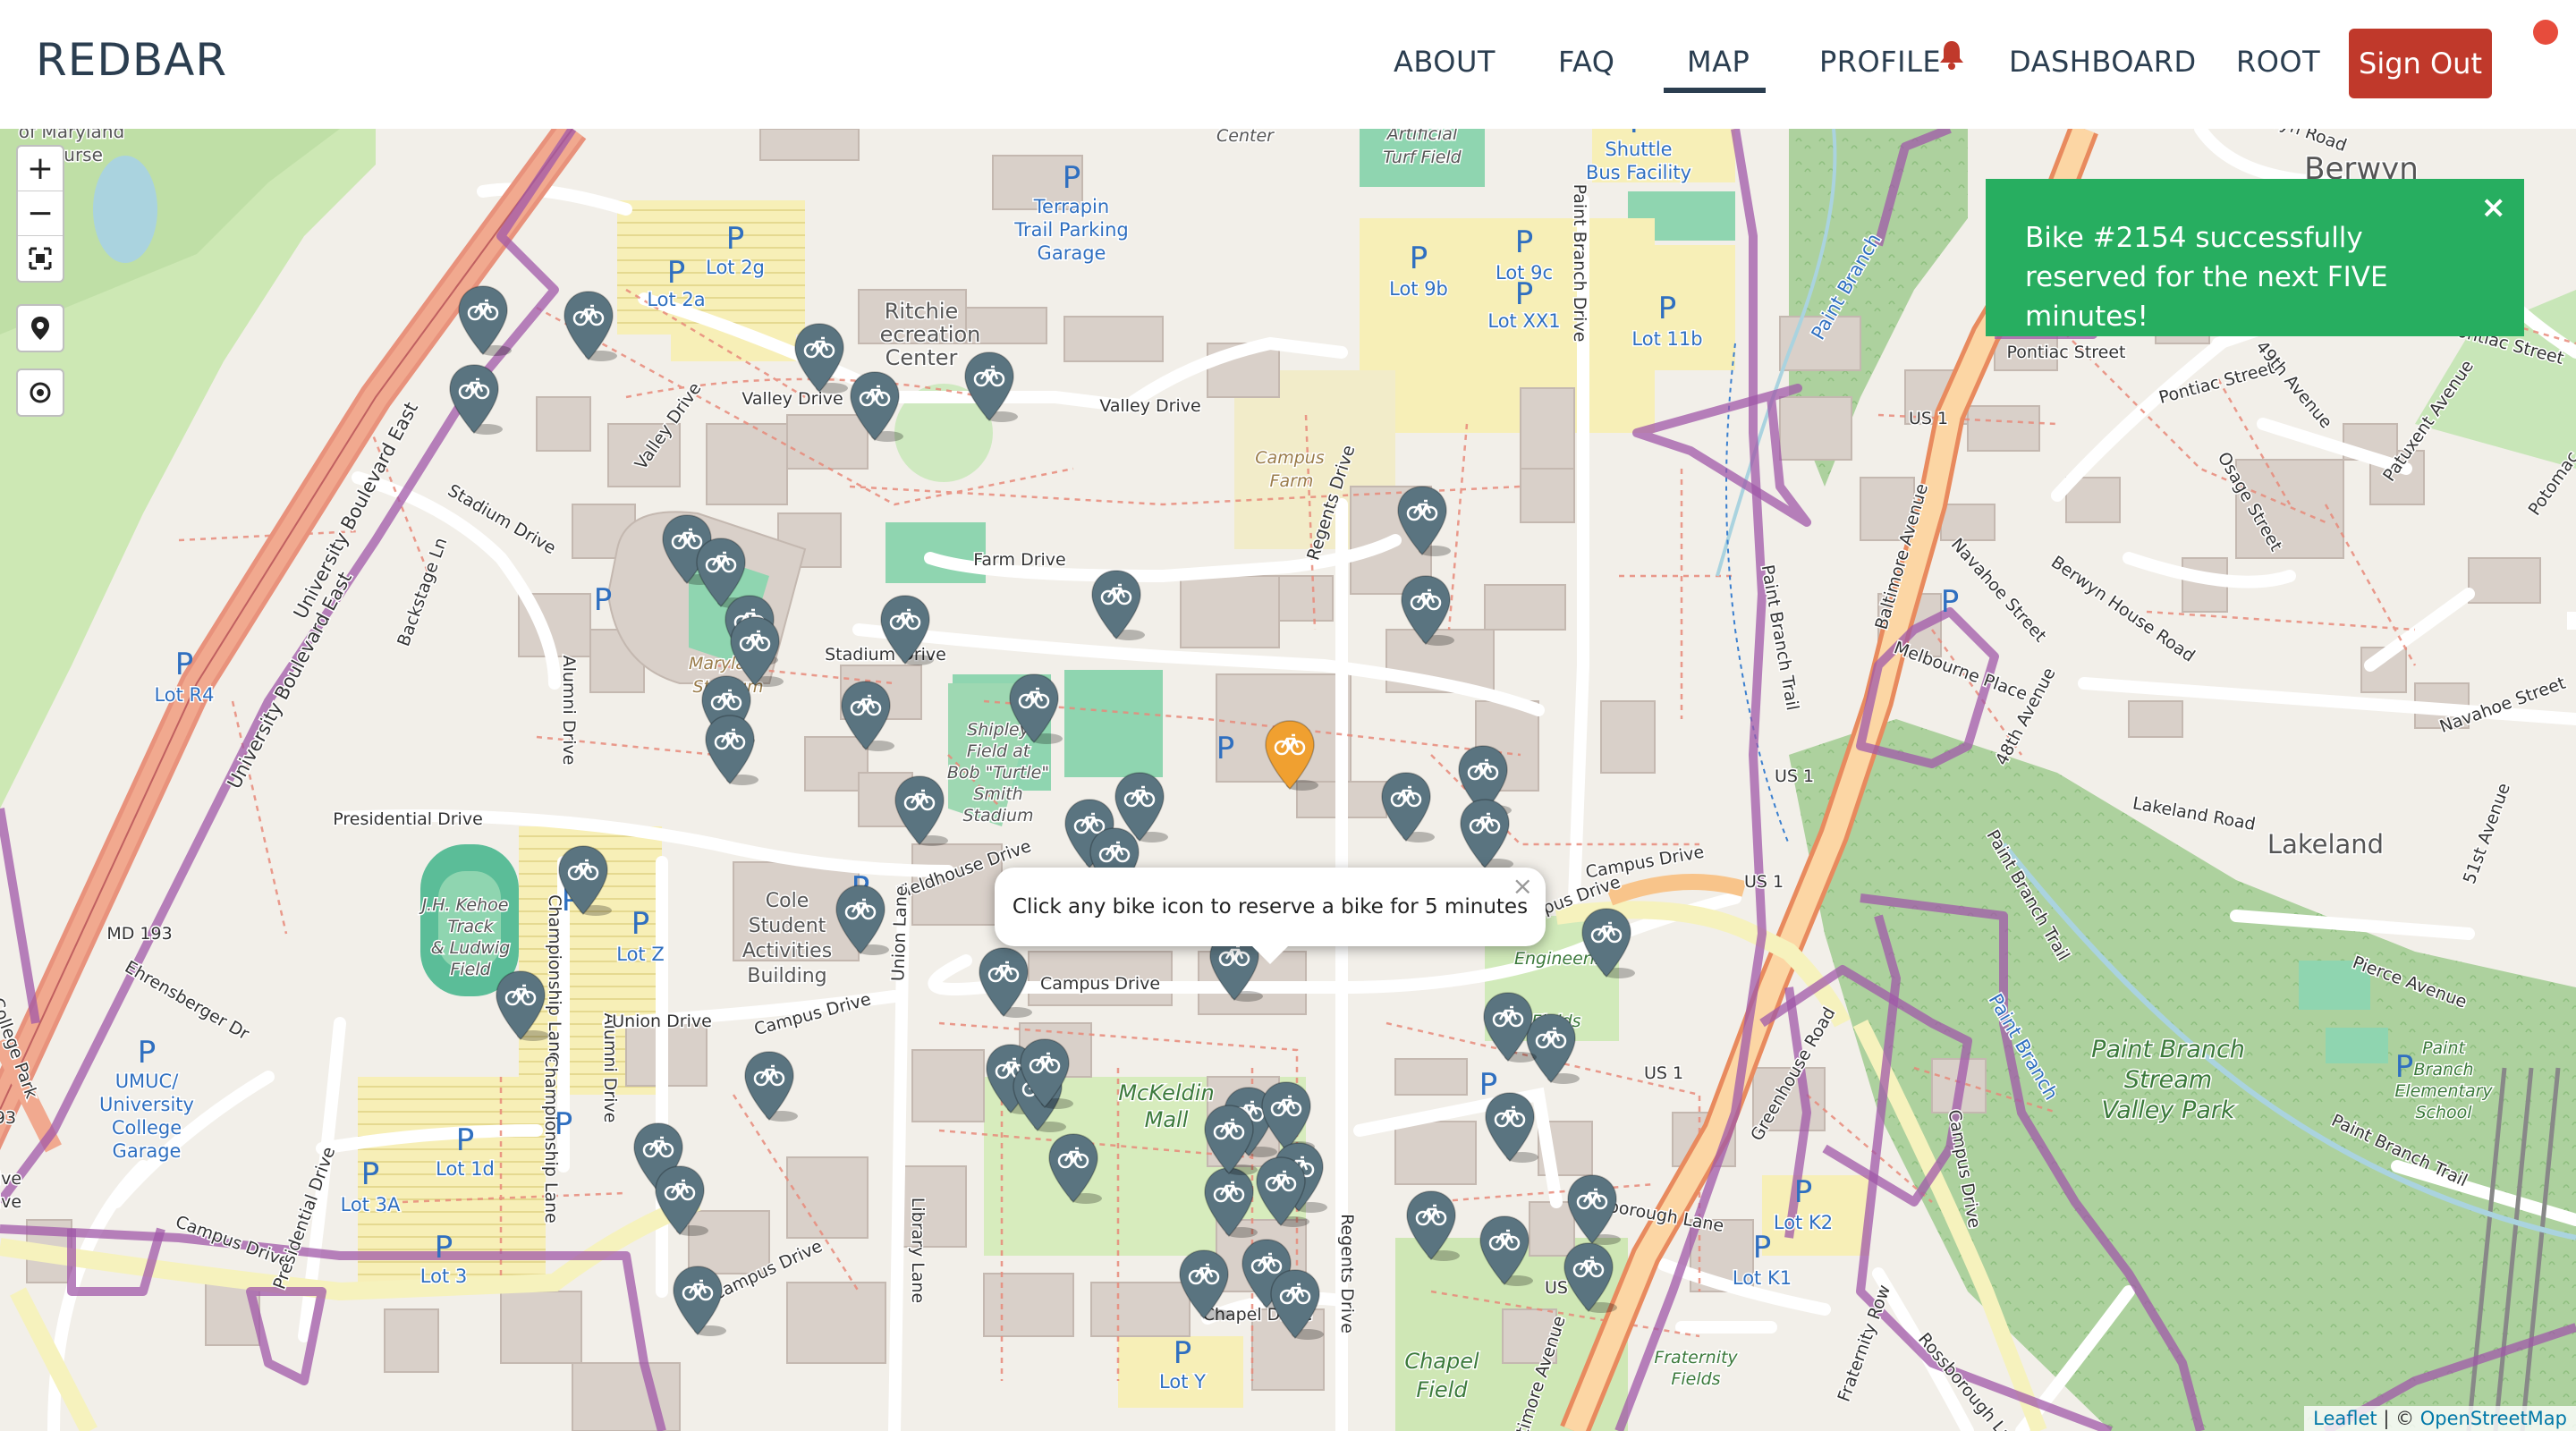  What do you see at coordinates (1586, 62) in the screenshot?
I see `nav-faq: FAQ` at bounding box center [1586, 62].